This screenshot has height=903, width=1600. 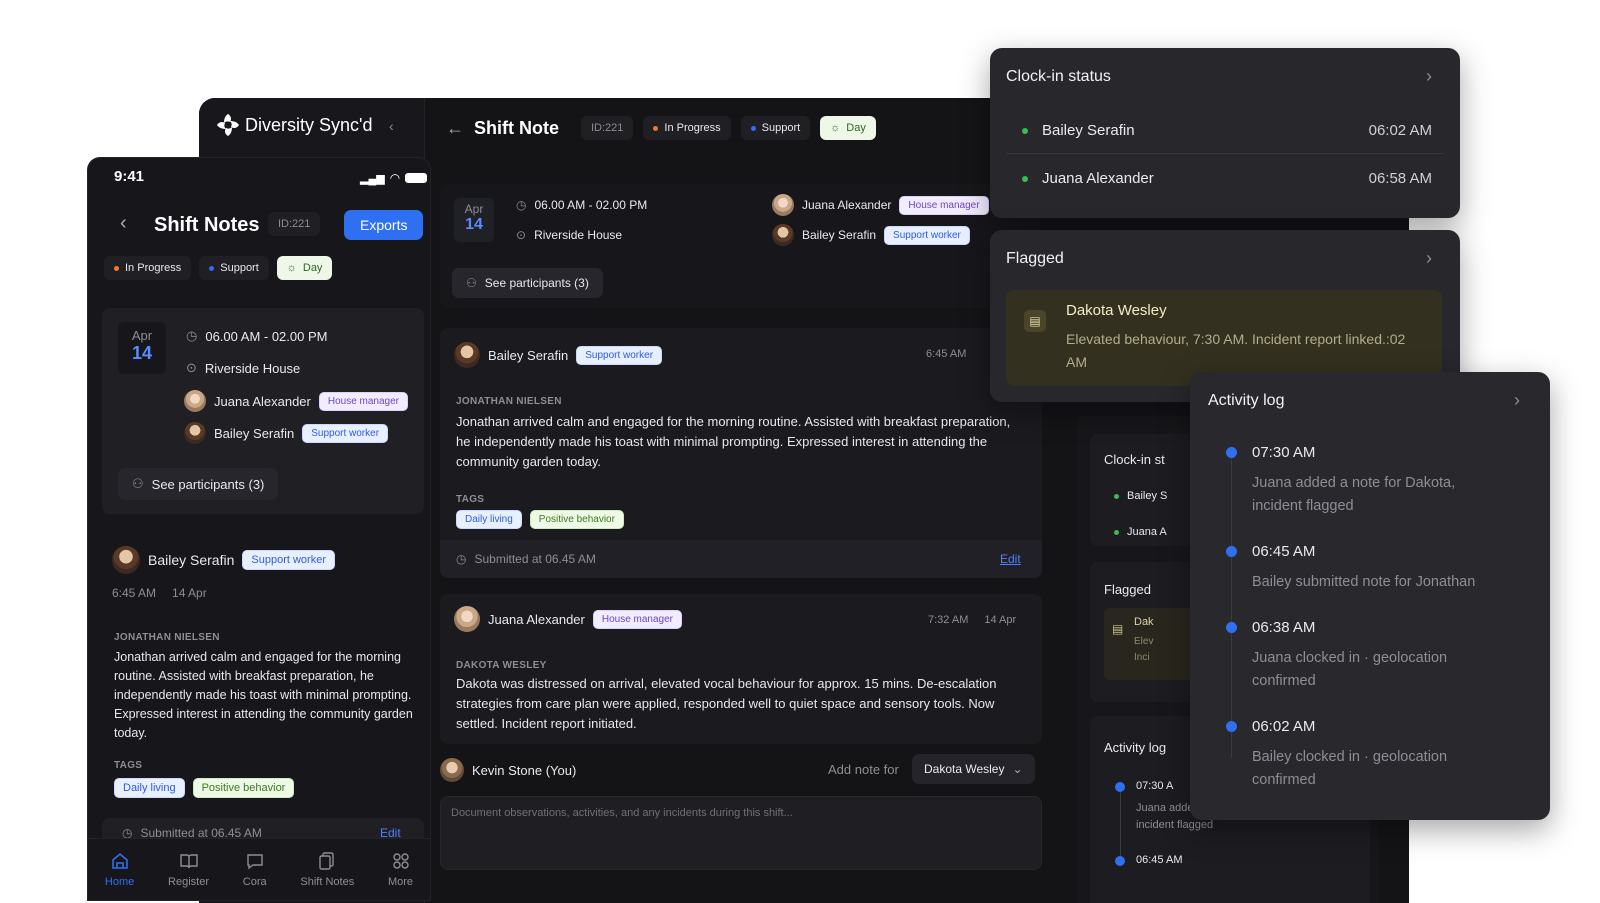 I want to click on nav-register: Register, so click(x=188, y=869).